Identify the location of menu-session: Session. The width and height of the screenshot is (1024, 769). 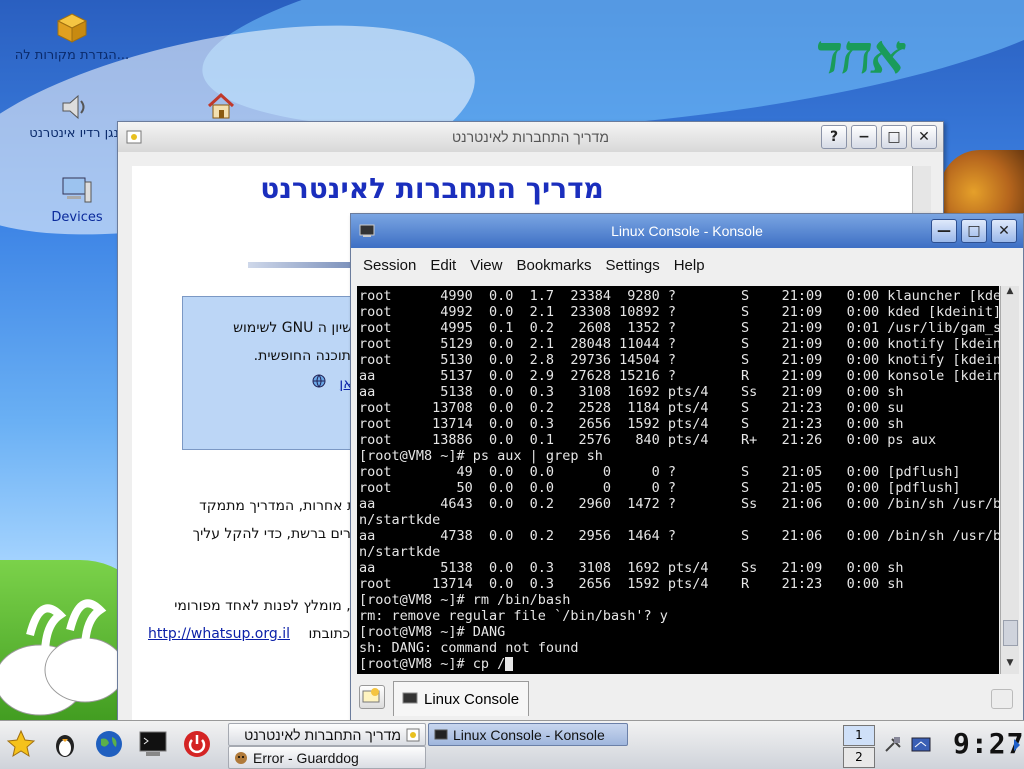
(389, 265).